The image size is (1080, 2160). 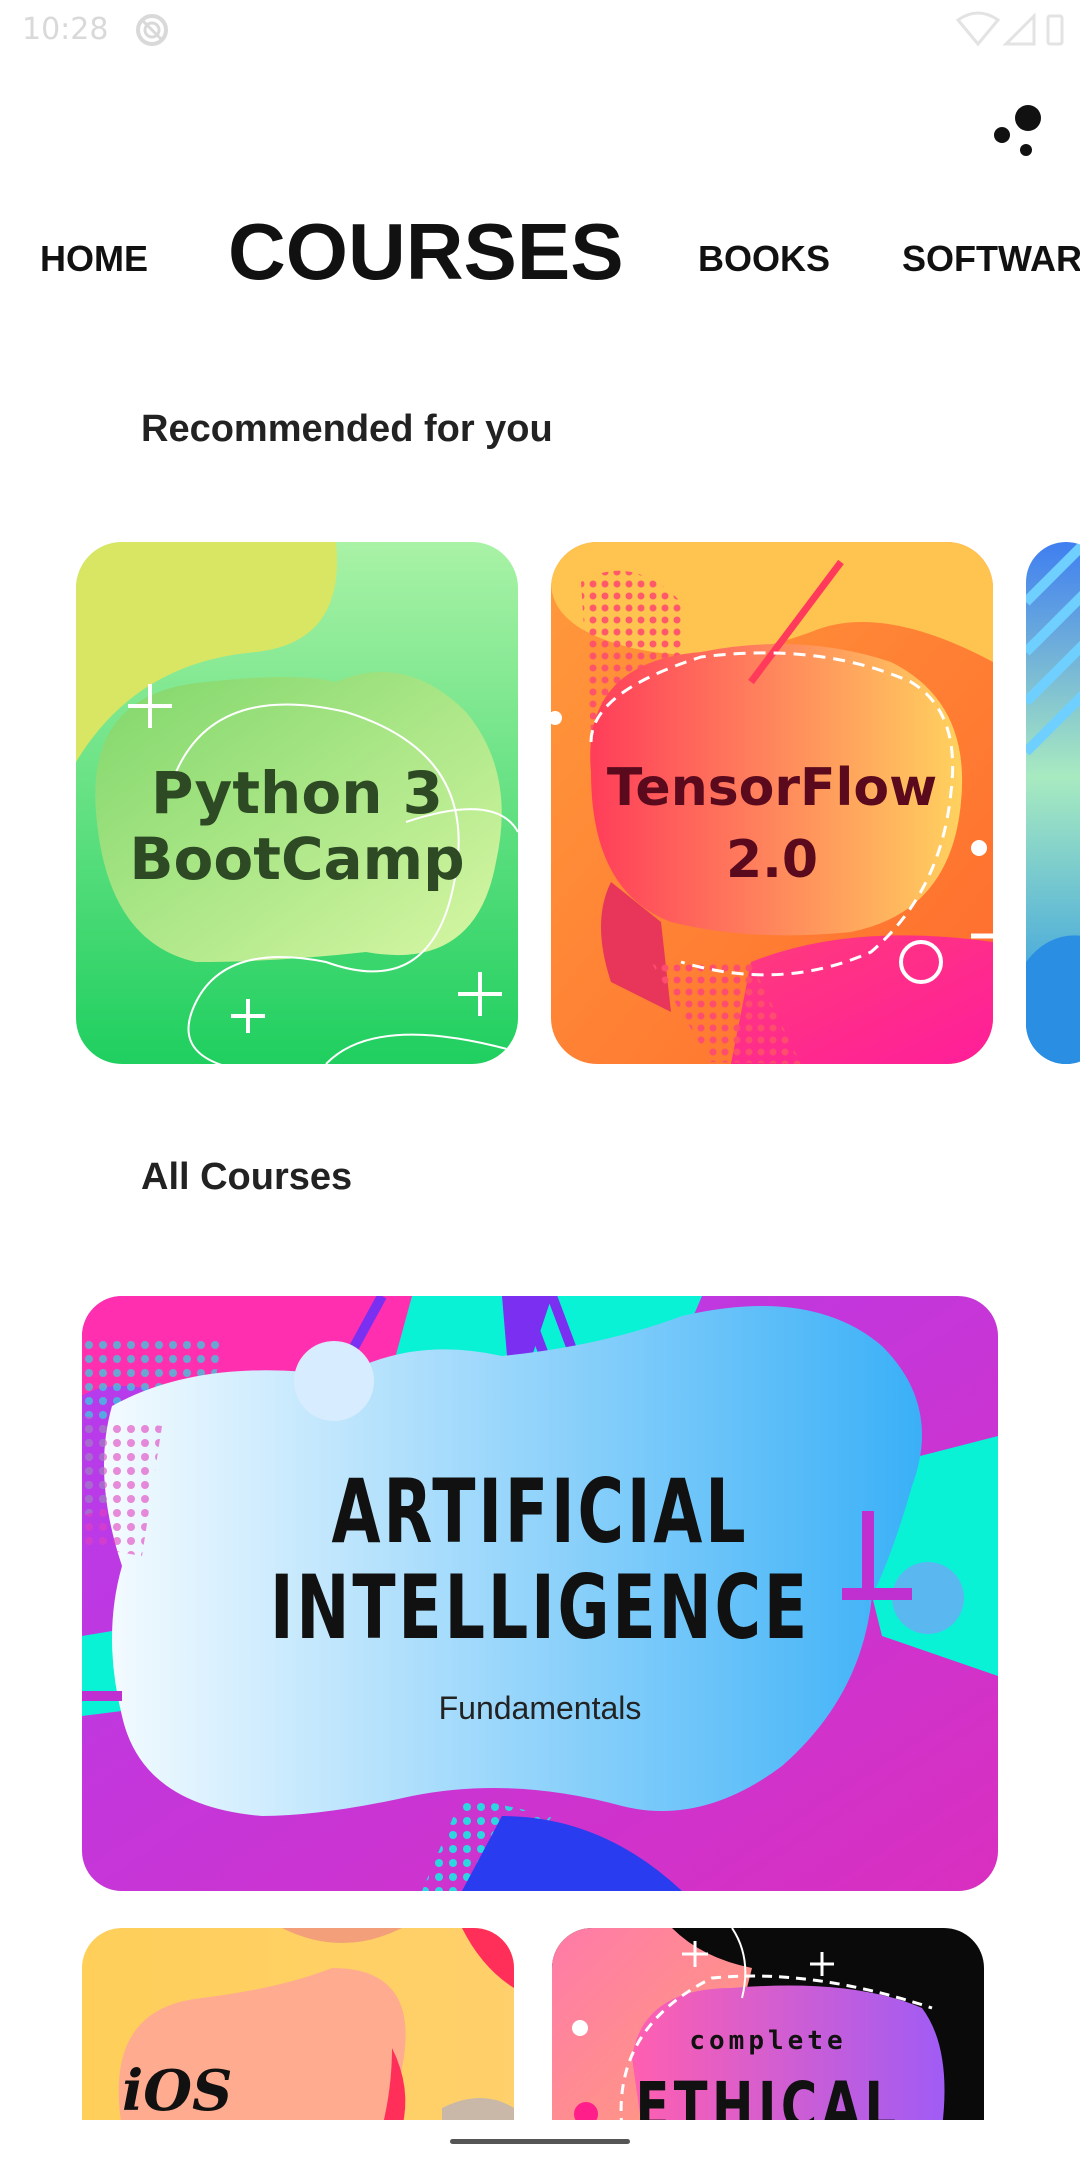 What do you see at coordinates (1009, 29) in the screenshot?
I see `signal-icons` at bounding box center [1009, 29].